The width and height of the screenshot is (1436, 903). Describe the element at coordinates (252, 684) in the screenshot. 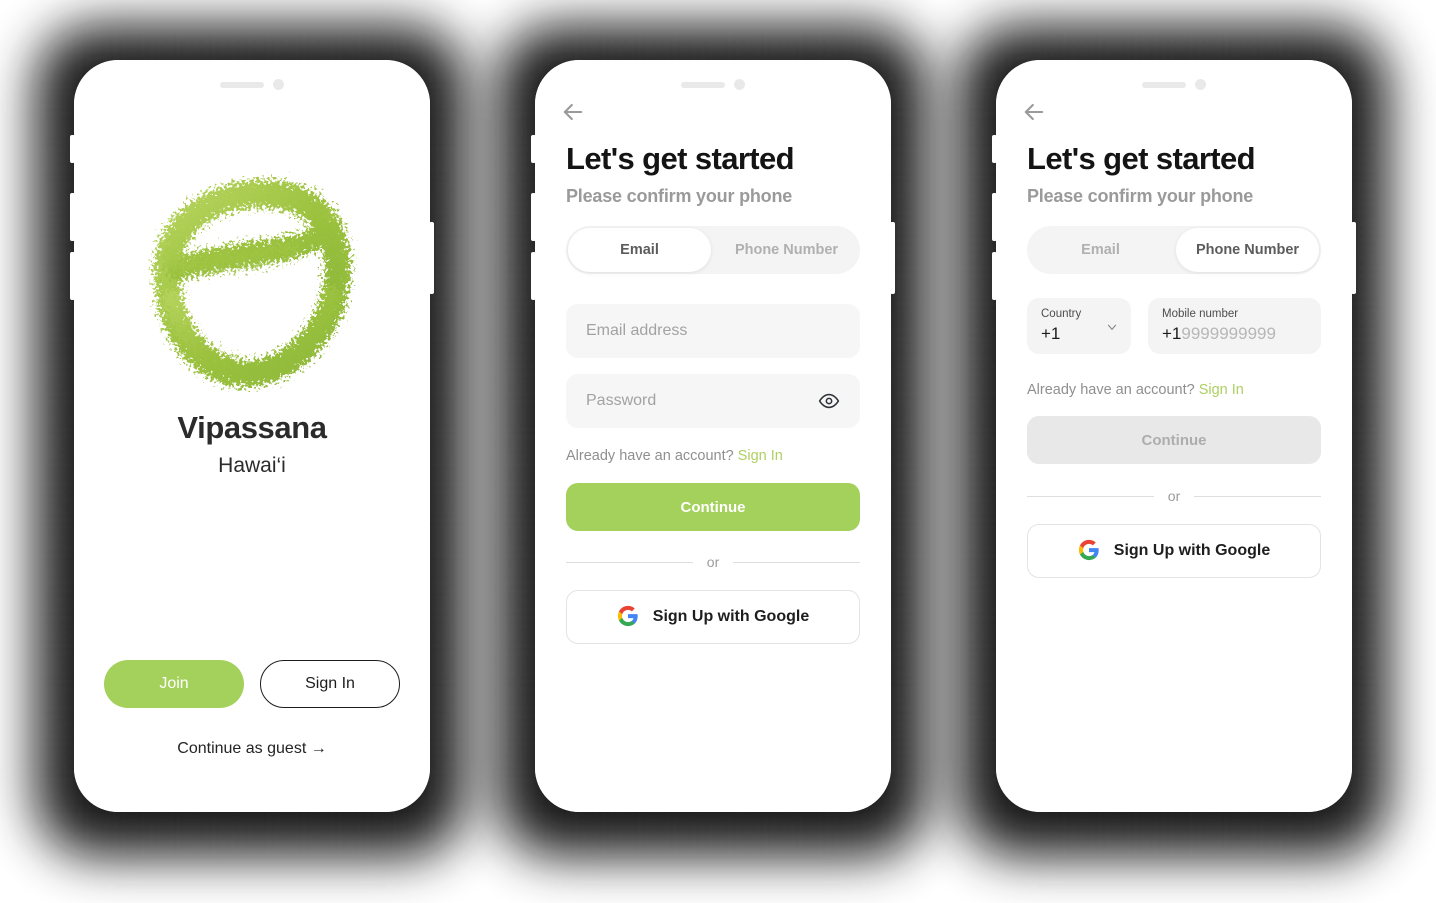

I see `welcome-actions: Join Sign In` at that location.